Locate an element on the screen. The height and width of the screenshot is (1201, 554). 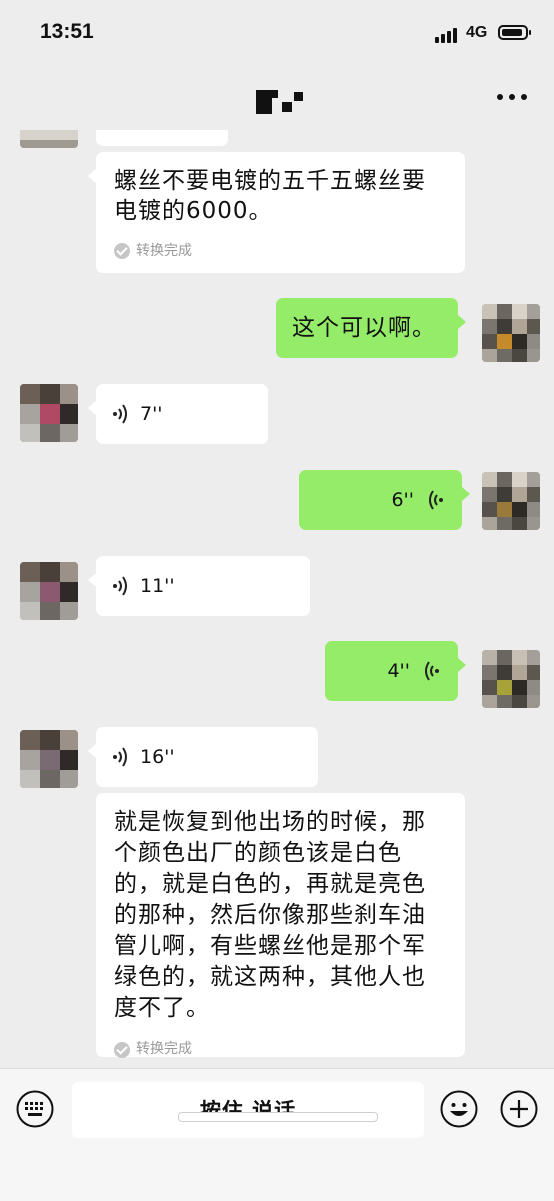
voice-duration: 4'' is located at coordinates (398, 671).